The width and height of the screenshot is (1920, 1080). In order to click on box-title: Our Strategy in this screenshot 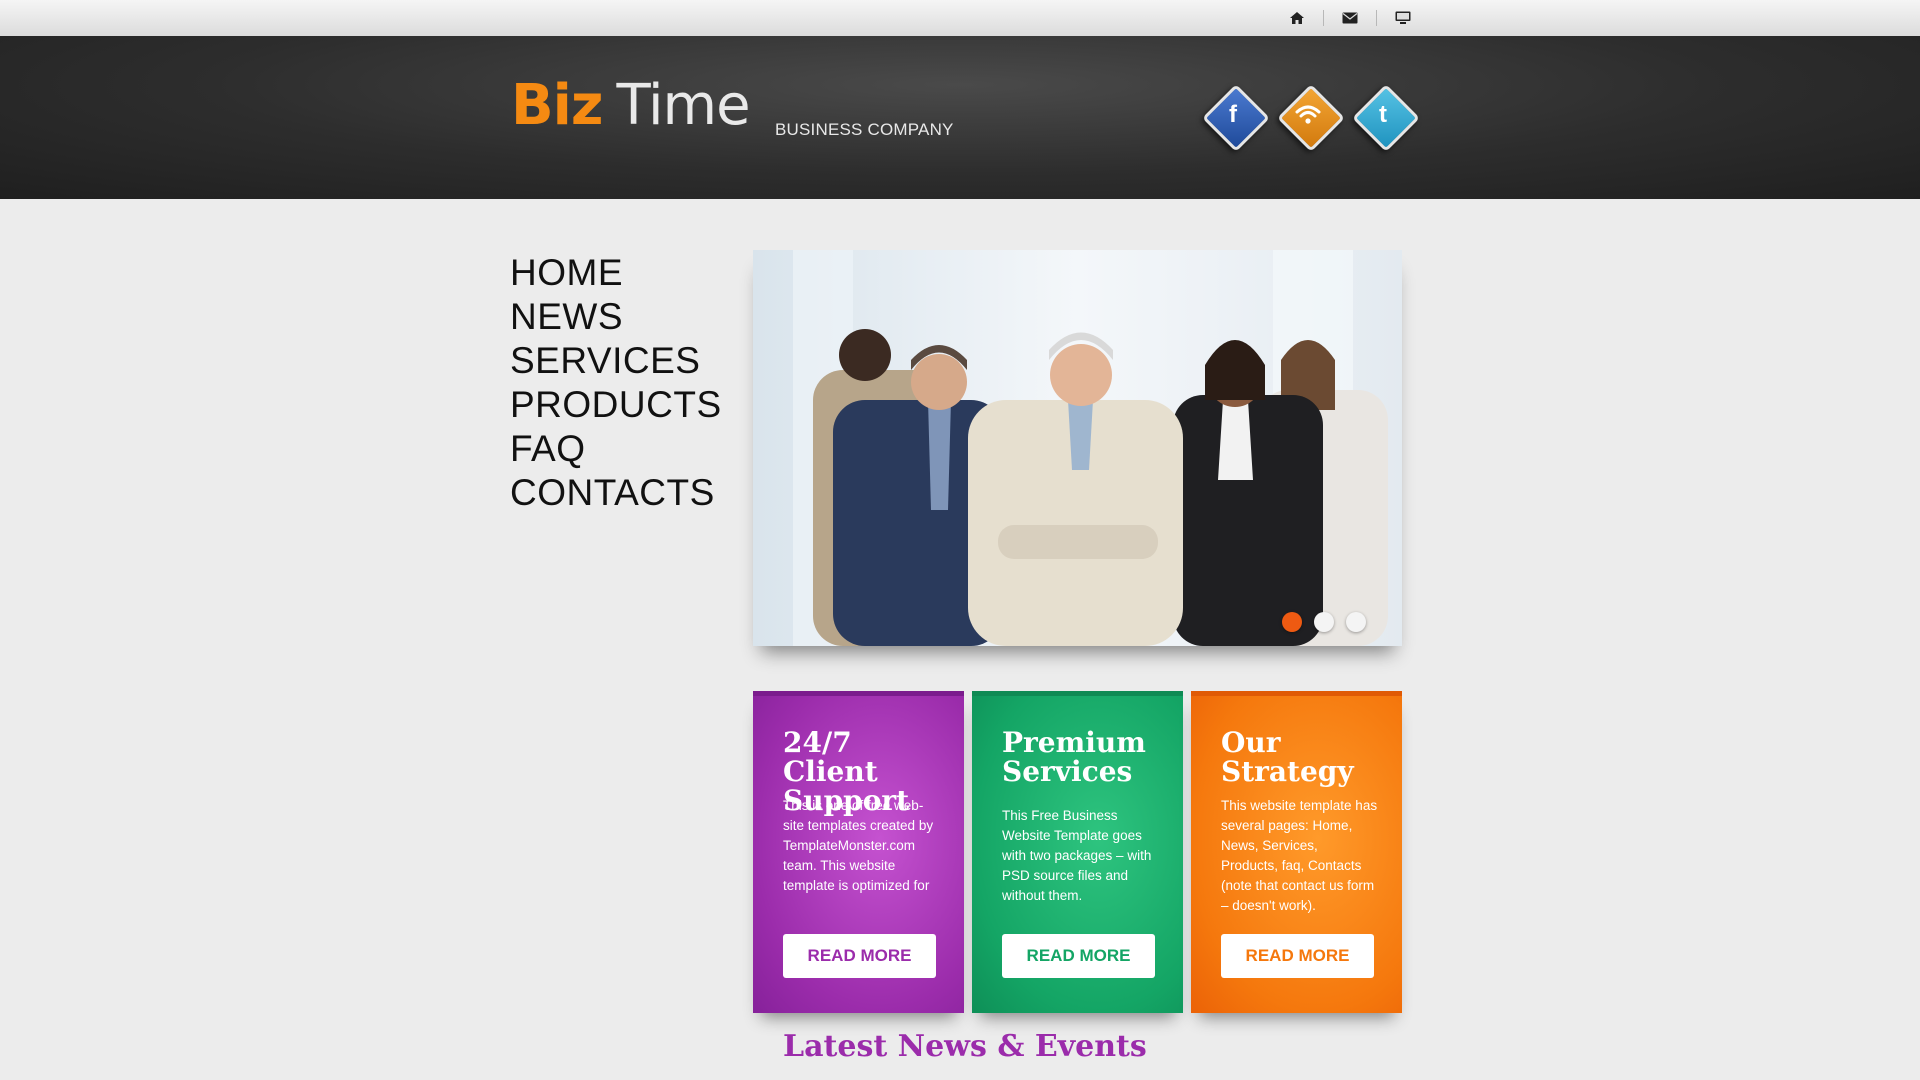, I will do `click(1304, 757)`.